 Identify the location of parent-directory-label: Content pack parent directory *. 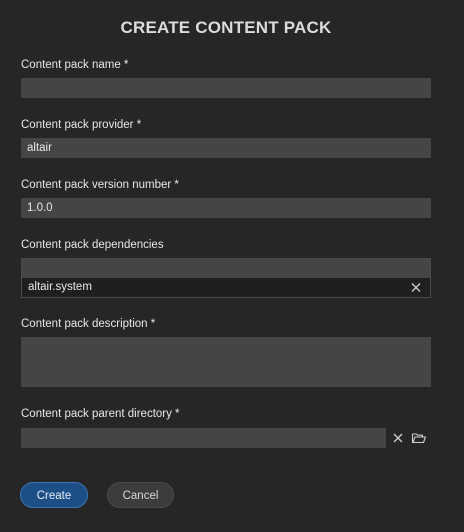
(100, 414).